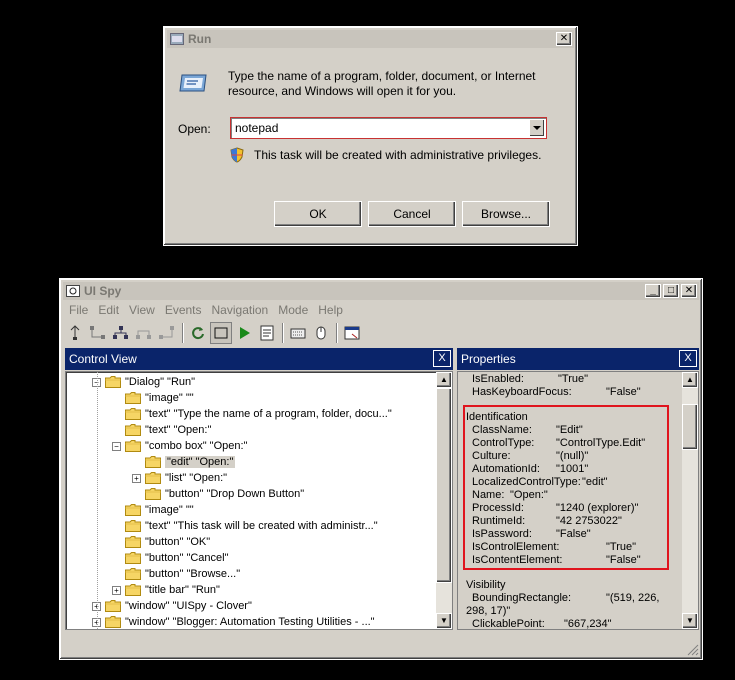  What do you see at coordinates (75, 333) in the screenshot?
I see `navigate-parent-icon` at bounding box center [75, 333].